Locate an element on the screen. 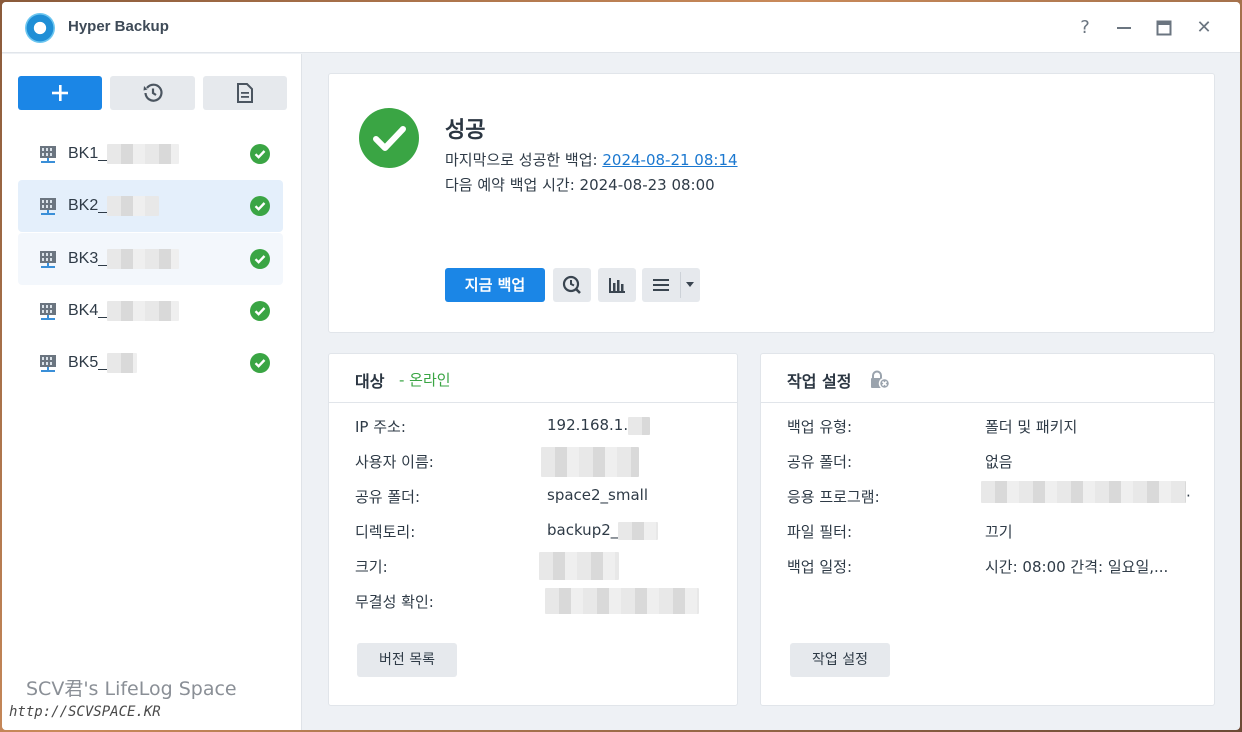  shared-folder-value: space2_small is located at coordinates (598, 495).